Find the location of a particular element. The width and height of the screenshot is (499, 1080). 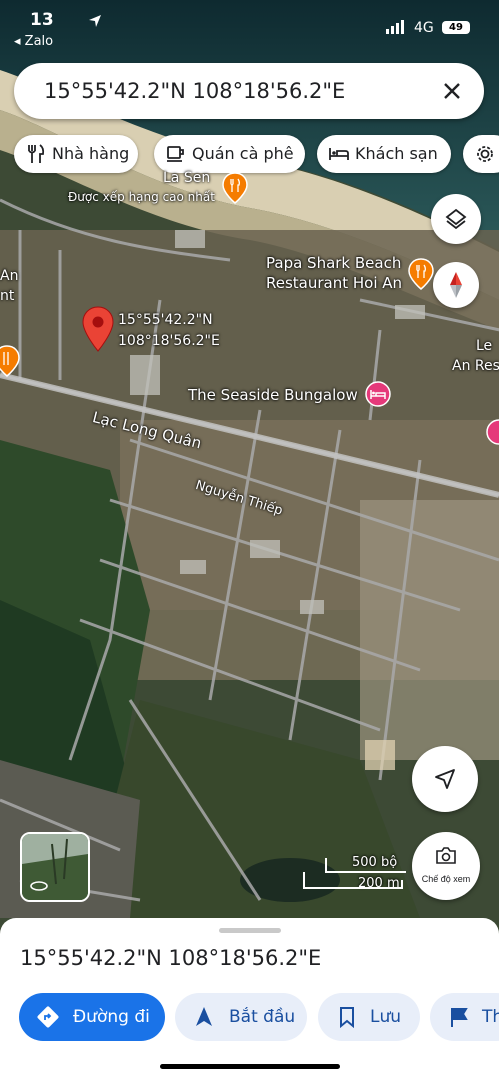

layers-button is located at coordinates (456, 219).